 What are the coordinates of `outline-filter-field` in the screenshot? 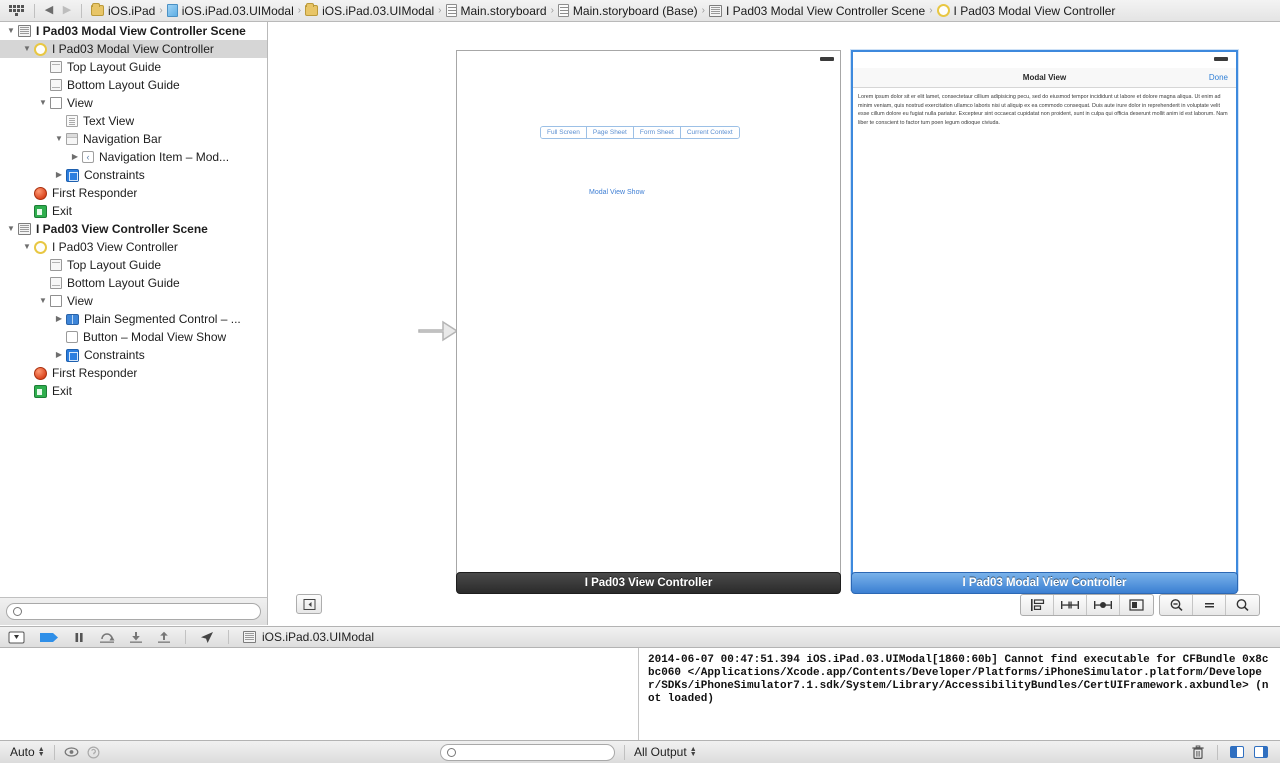 It's located at (133, 611).